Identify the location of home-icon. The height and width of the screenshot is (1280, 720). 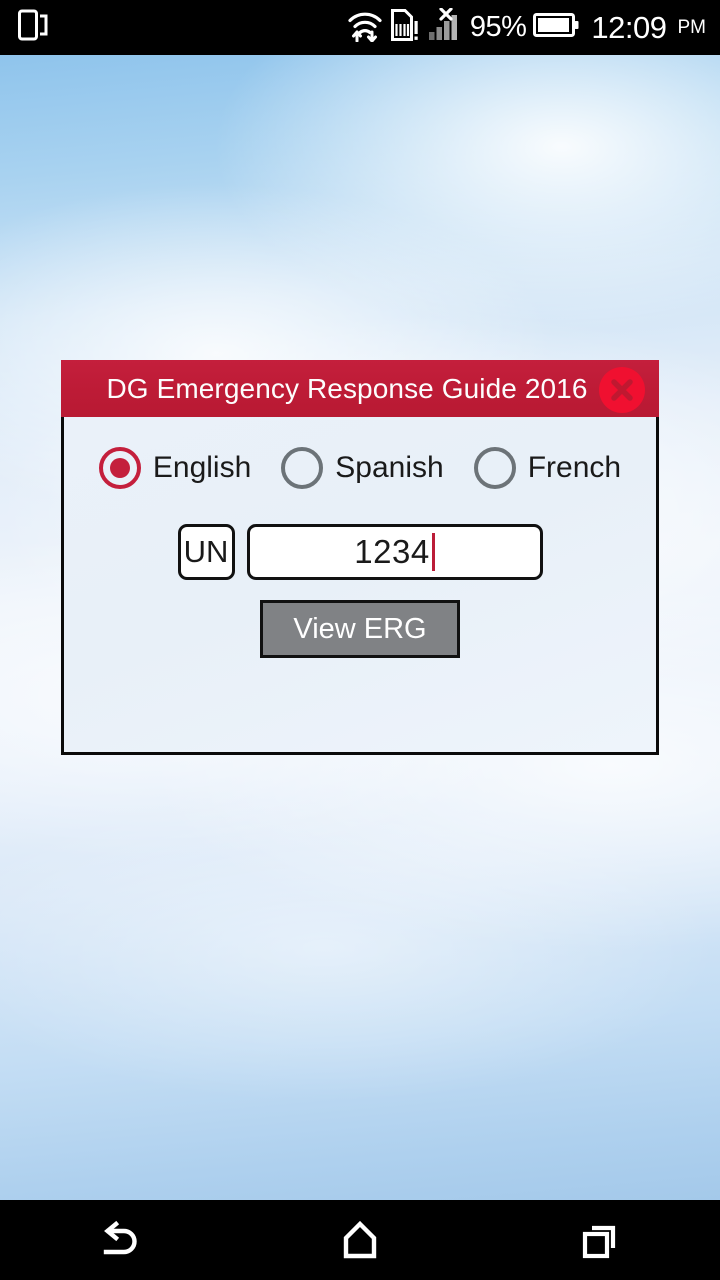
(360, 1240).